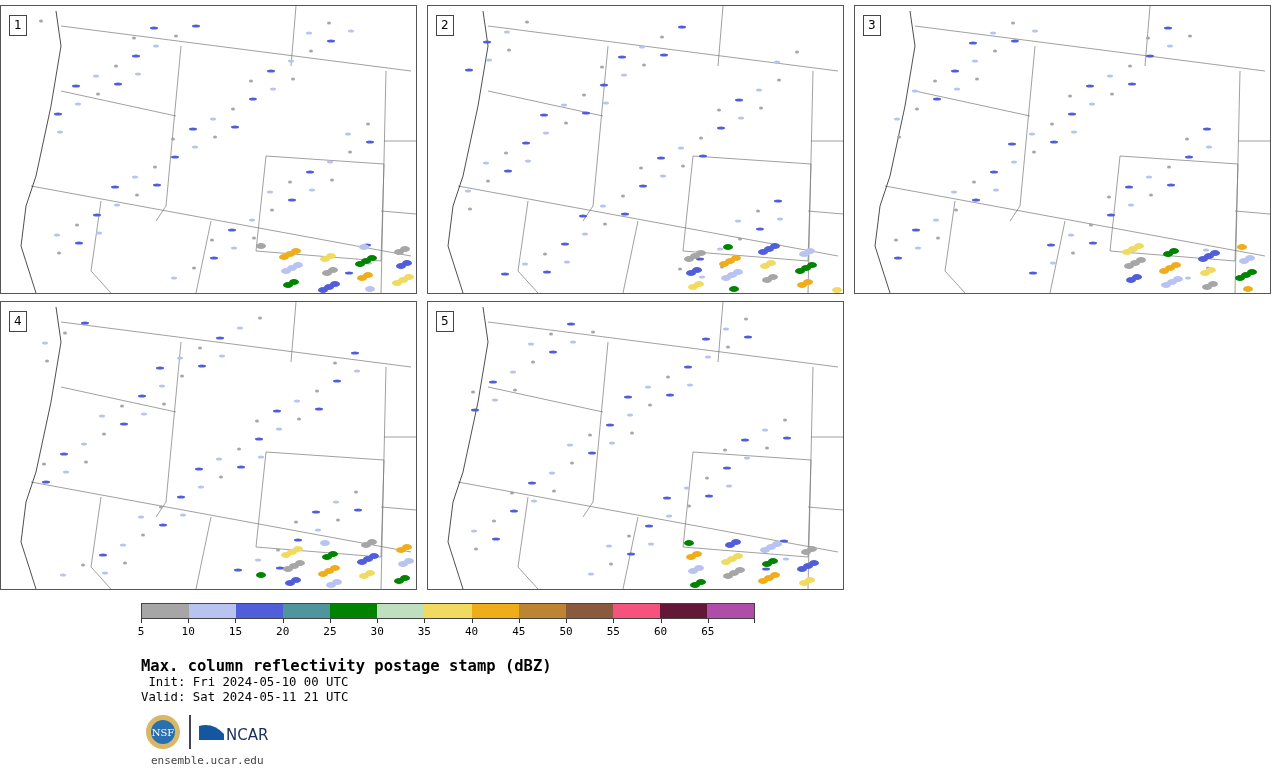  What do you see at coordinates (519, 631) in the screenshot?
I see `tick-label: 45` at bounding box center [519, 631].